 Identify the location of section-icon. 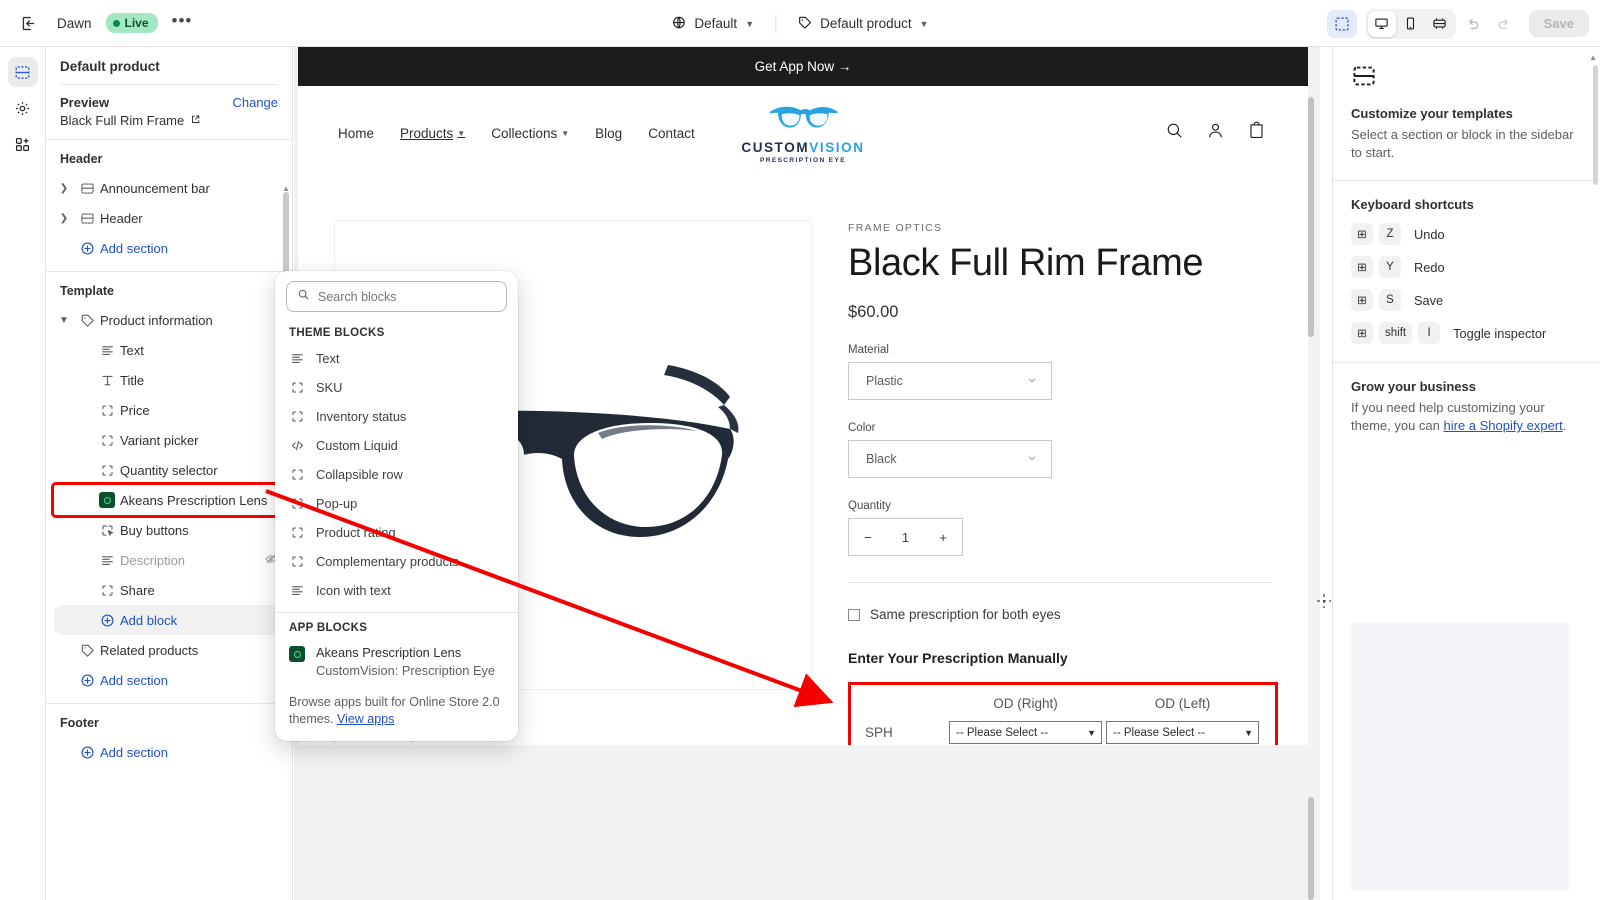
(87, 218).